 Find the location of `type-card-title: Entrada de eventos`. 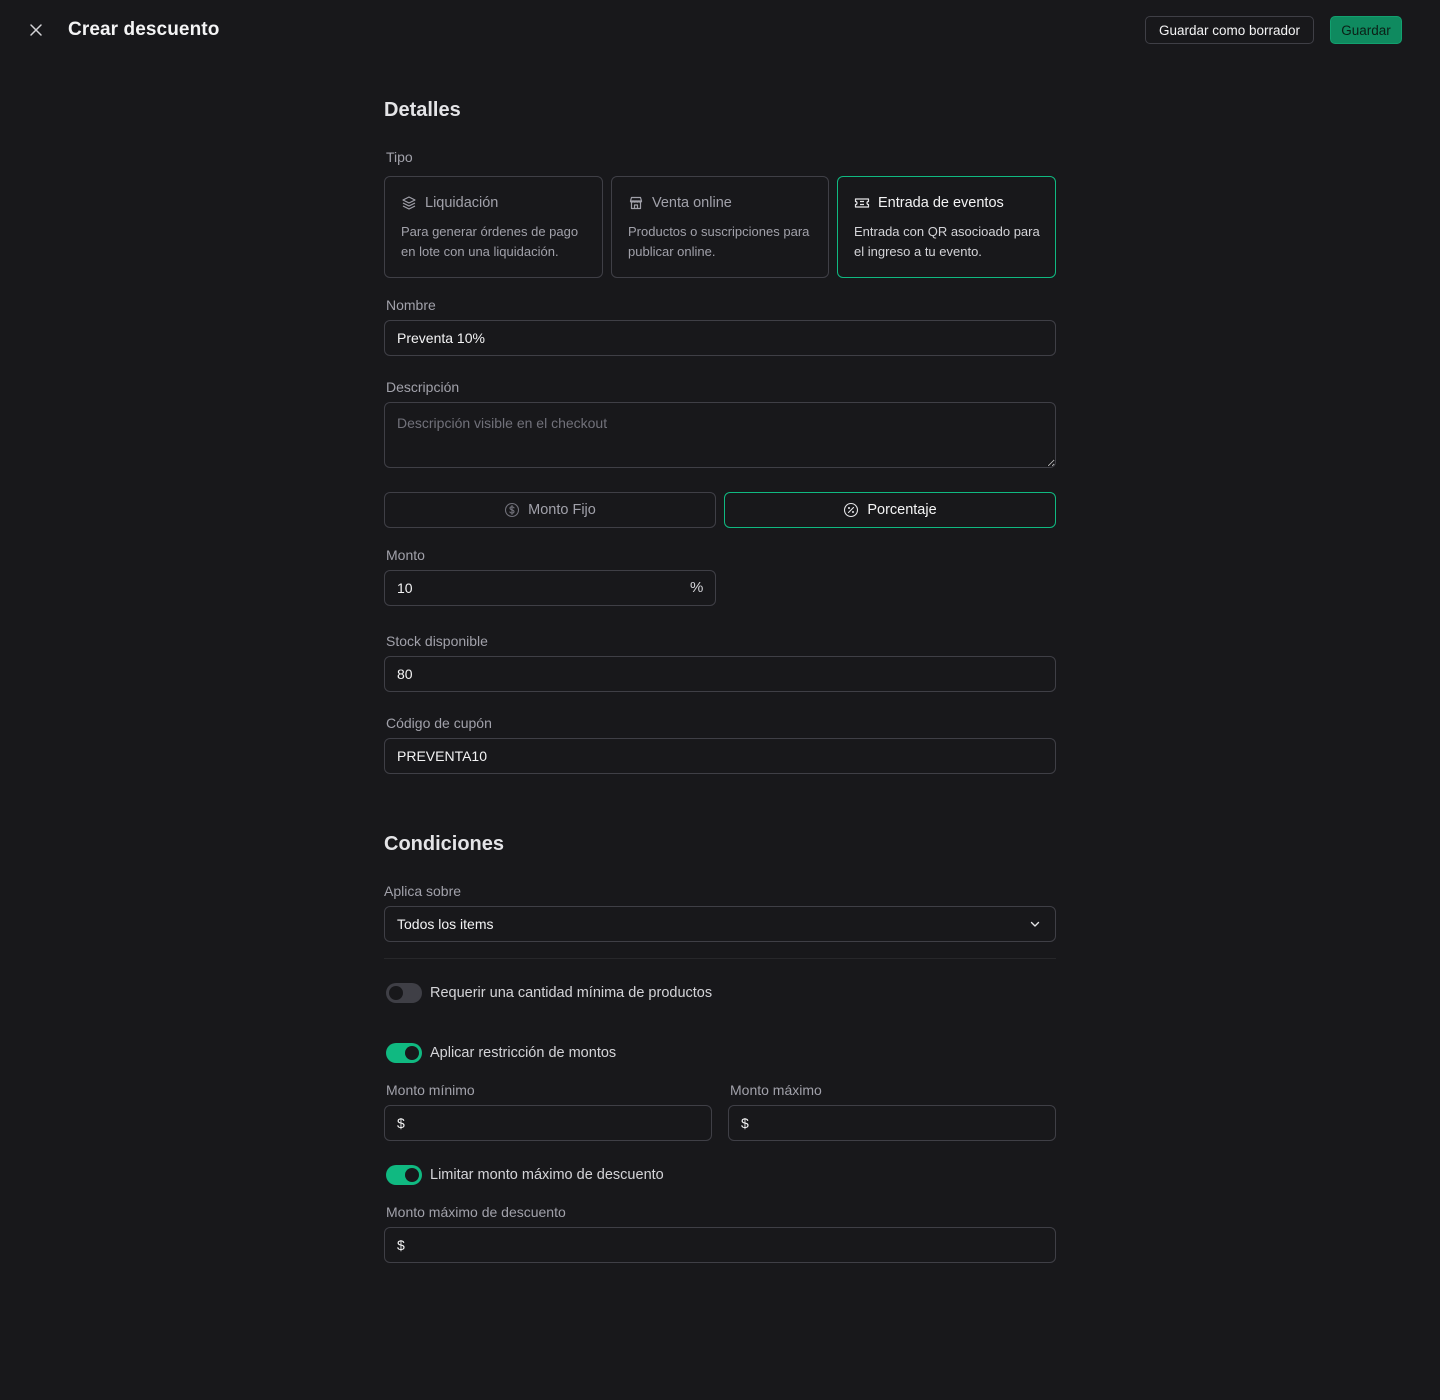

type-card-title: Entrada de eventos is located at coordinates (941, 203).